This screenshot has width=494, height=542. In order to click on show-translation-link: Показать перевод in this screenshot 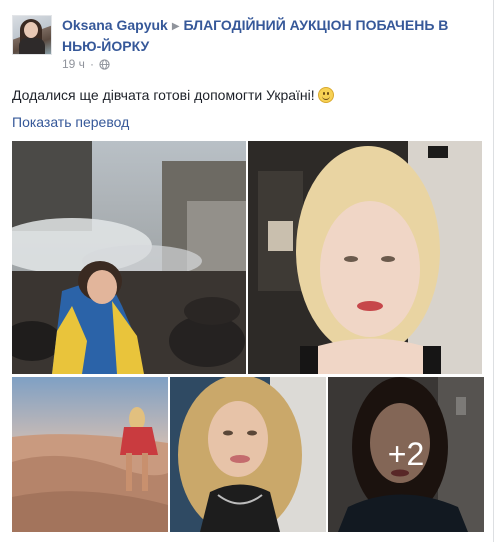, I will do `click(70, 122)`.